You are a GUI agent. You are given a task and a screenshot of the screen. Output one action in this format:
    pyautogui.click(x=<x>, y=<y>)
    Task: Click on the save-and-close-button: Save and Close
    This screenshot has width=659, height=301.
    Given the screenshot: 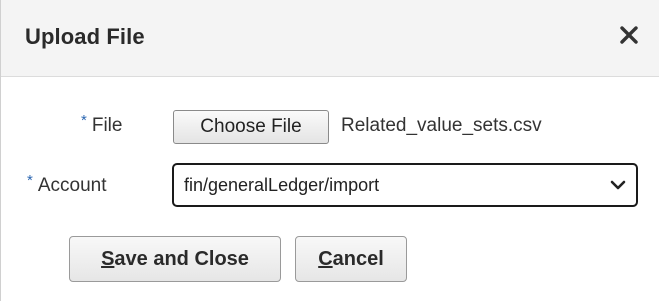 What is the action you would take?
    pyautogui.click(x=175, y=259)
    